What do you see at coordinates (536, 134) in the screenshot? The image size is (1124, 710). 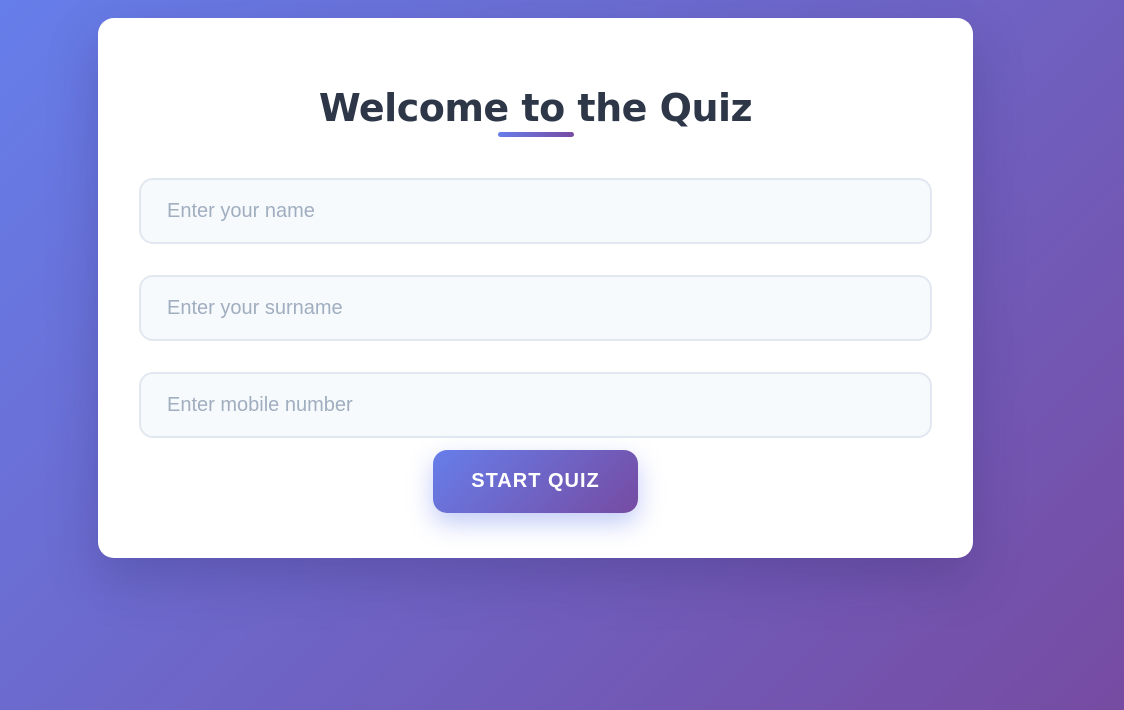 I see `title-underline` at bounding box center [536, 134].